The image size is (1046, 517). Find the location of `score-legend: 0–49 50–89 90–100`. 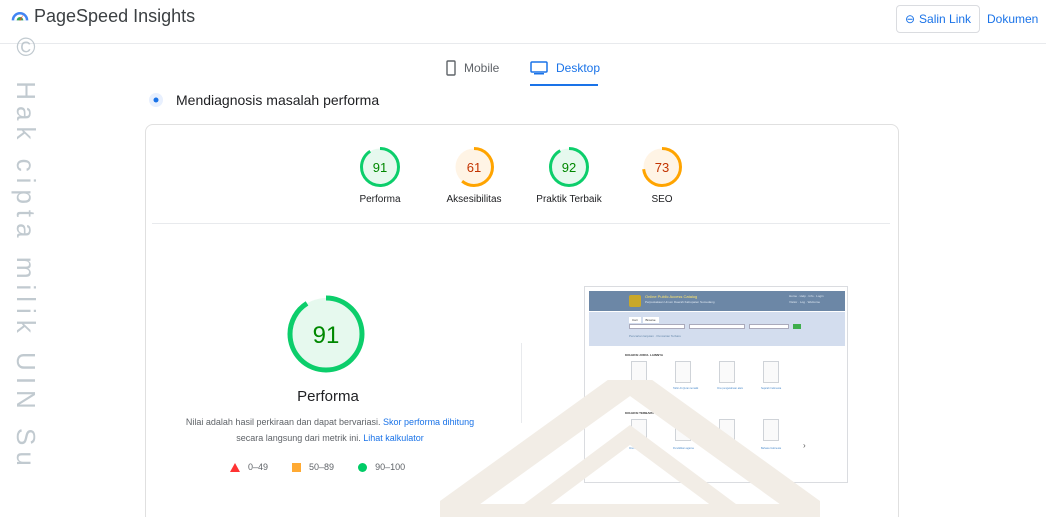

score-legend: 0–49 50–89 90–100 is located at coordinates (329, 467).